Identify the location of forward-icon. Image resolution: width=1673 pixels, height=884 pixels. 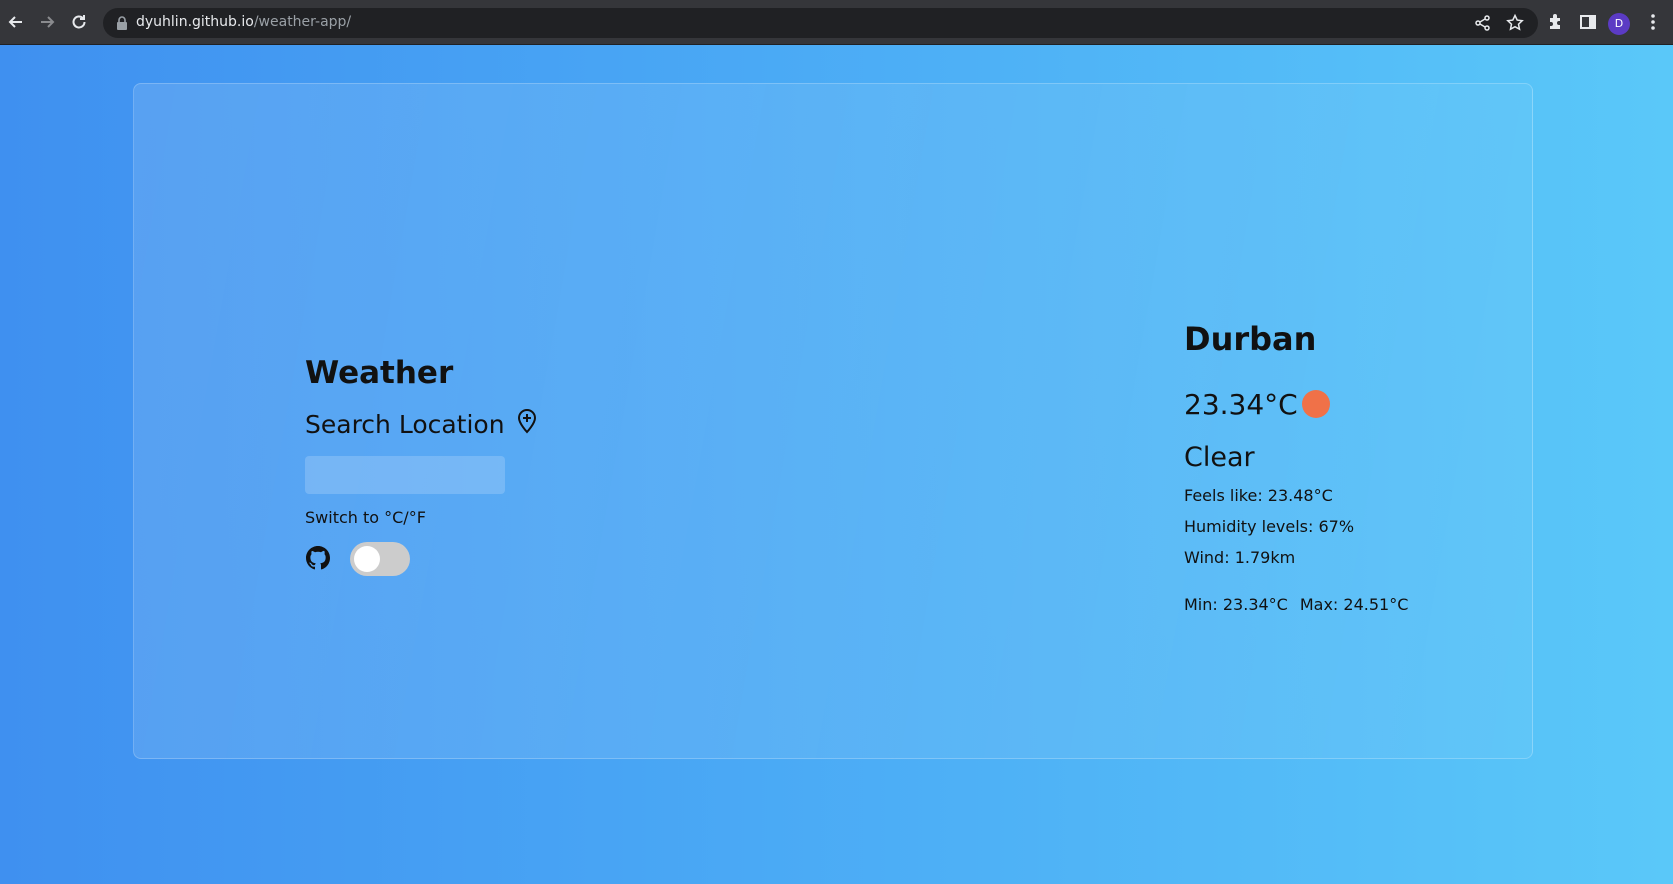
(47, 22).